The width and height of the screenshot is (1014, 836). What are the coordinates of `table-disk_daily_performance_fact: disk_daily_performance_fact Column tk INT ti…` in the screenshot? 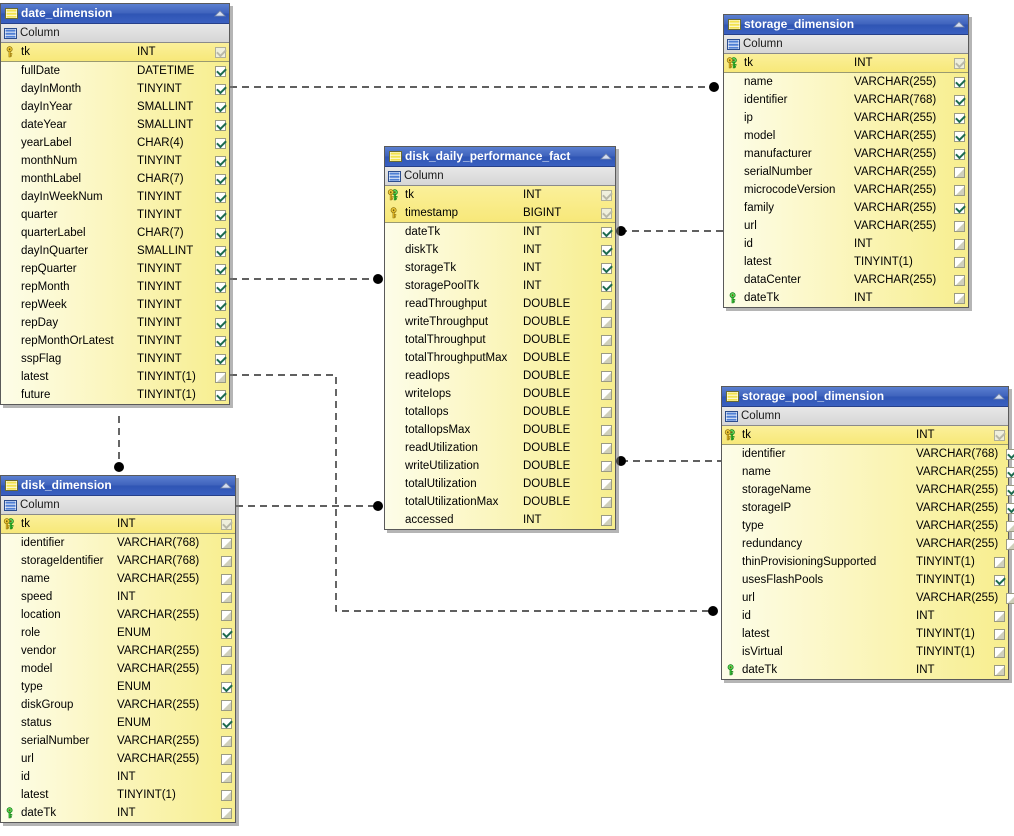 It's located at (500, 338).